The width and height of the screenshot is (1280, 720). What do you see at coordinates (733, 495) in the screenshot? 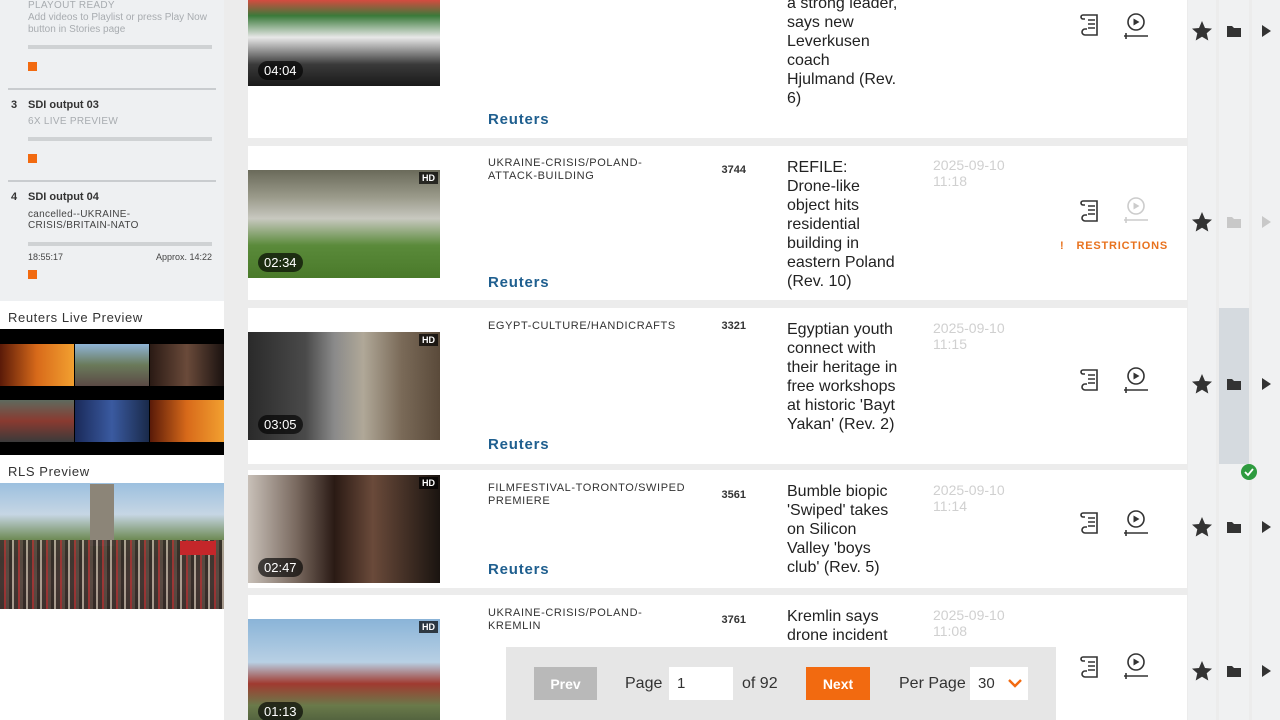
I see `story-number: 3561` at bounding box center [733, 495].